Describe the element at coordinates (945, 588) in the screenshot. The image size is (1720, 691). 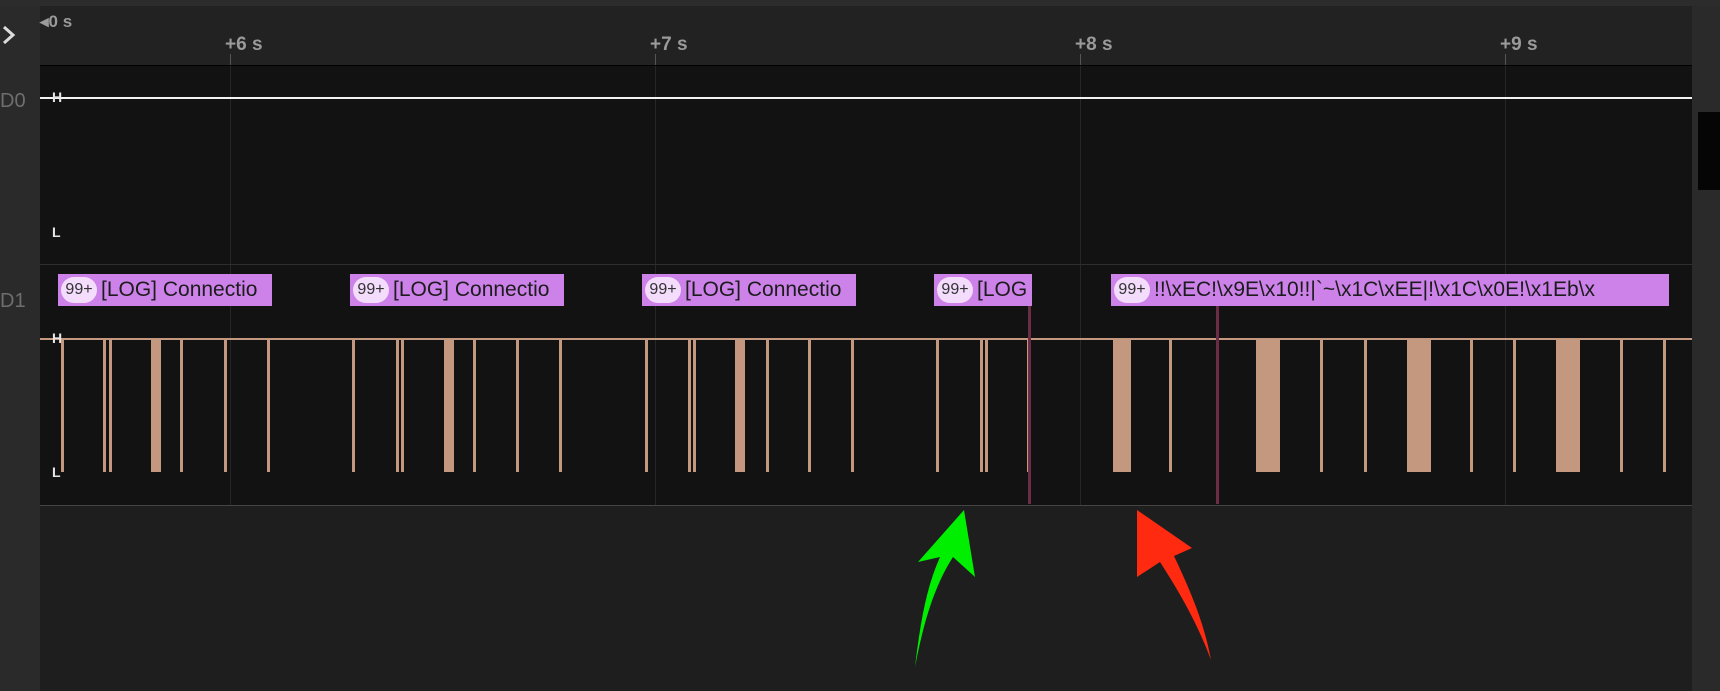
I see `green-arrow-icon` at that location.